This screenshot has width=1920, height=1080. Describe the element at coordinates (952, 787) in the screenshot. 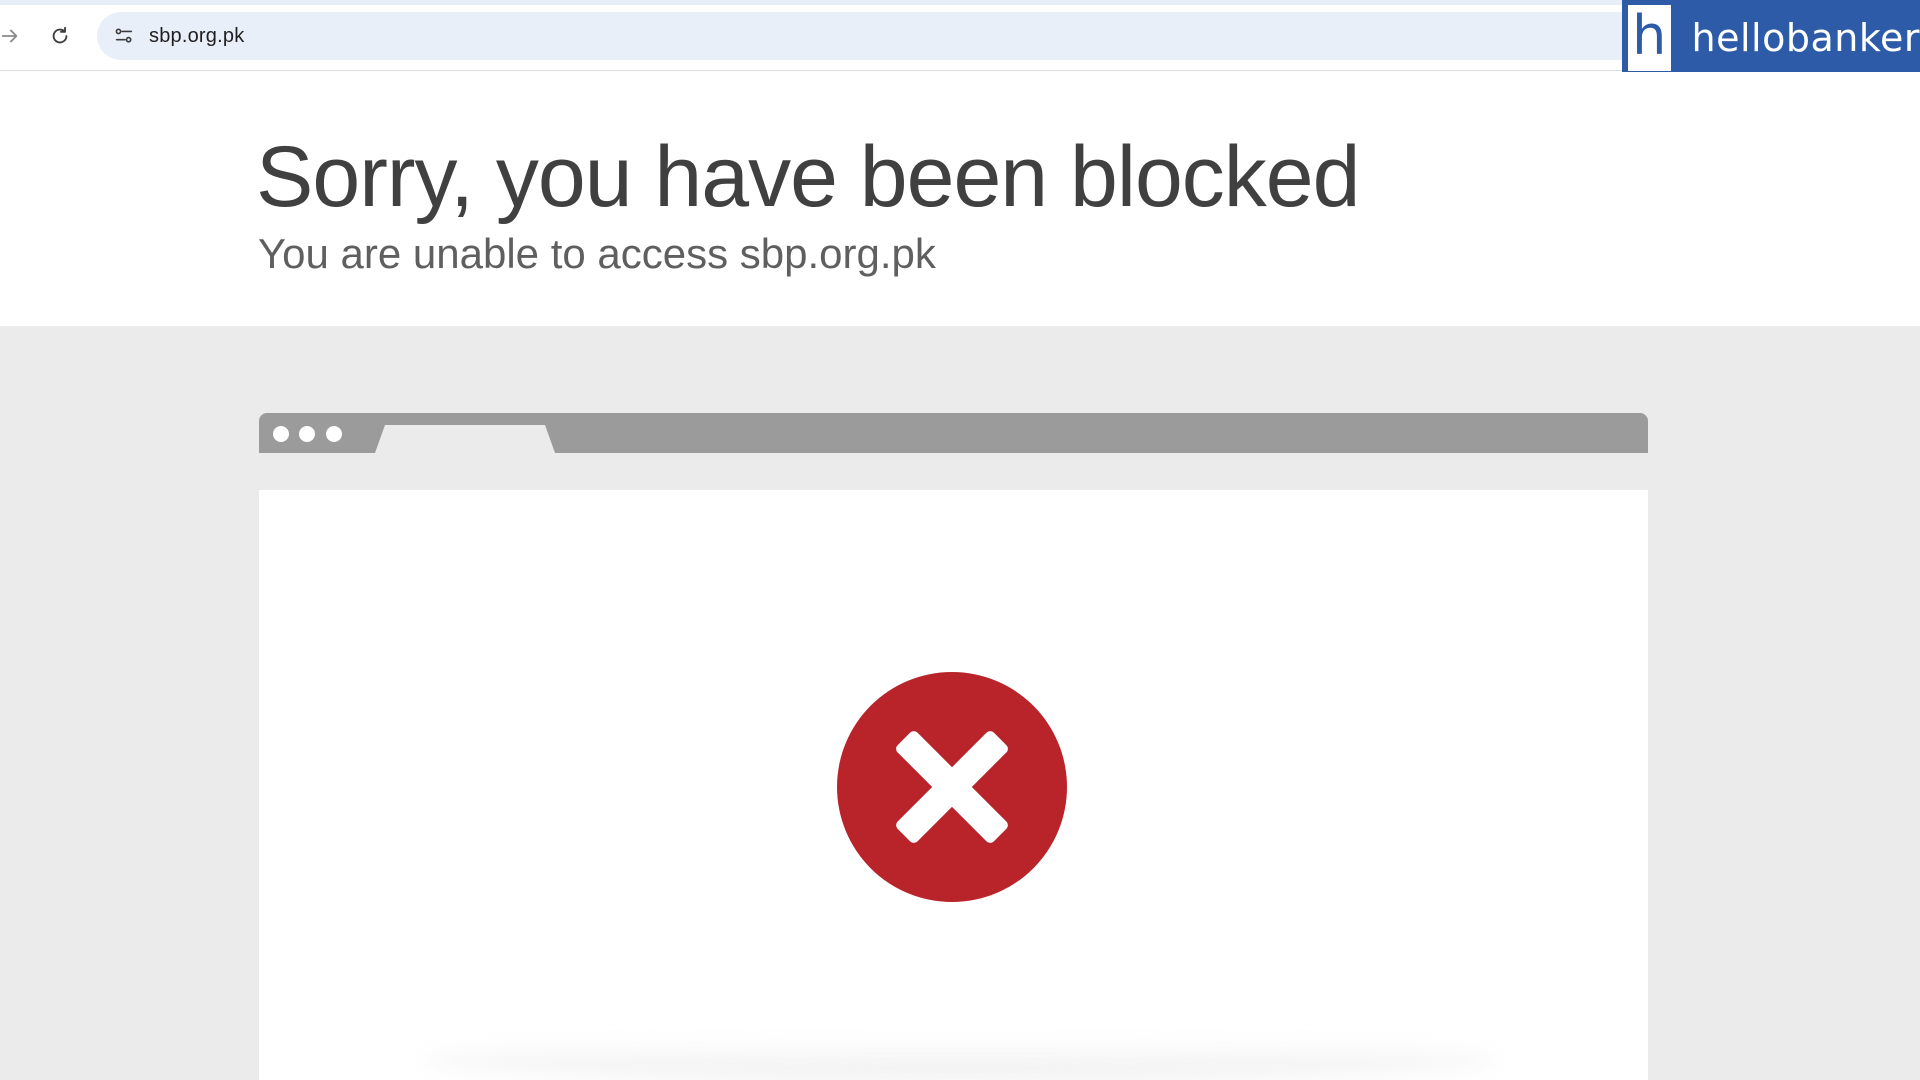

I see `x-circle-icon` at that location.